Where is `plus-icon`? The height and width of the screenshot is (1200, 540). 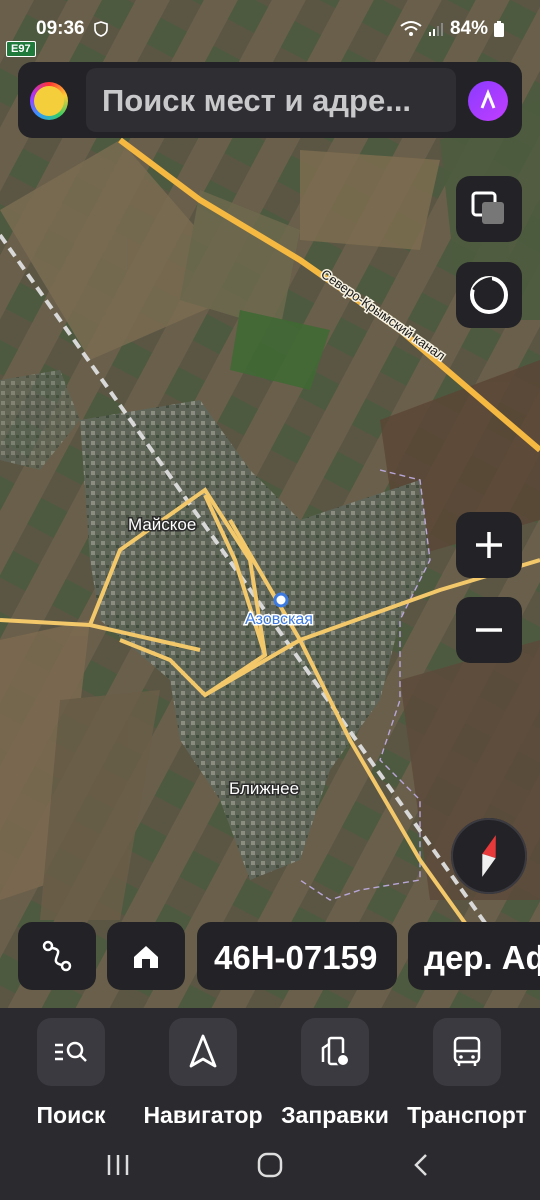 plus-icon is located at coordinates (489, 545).